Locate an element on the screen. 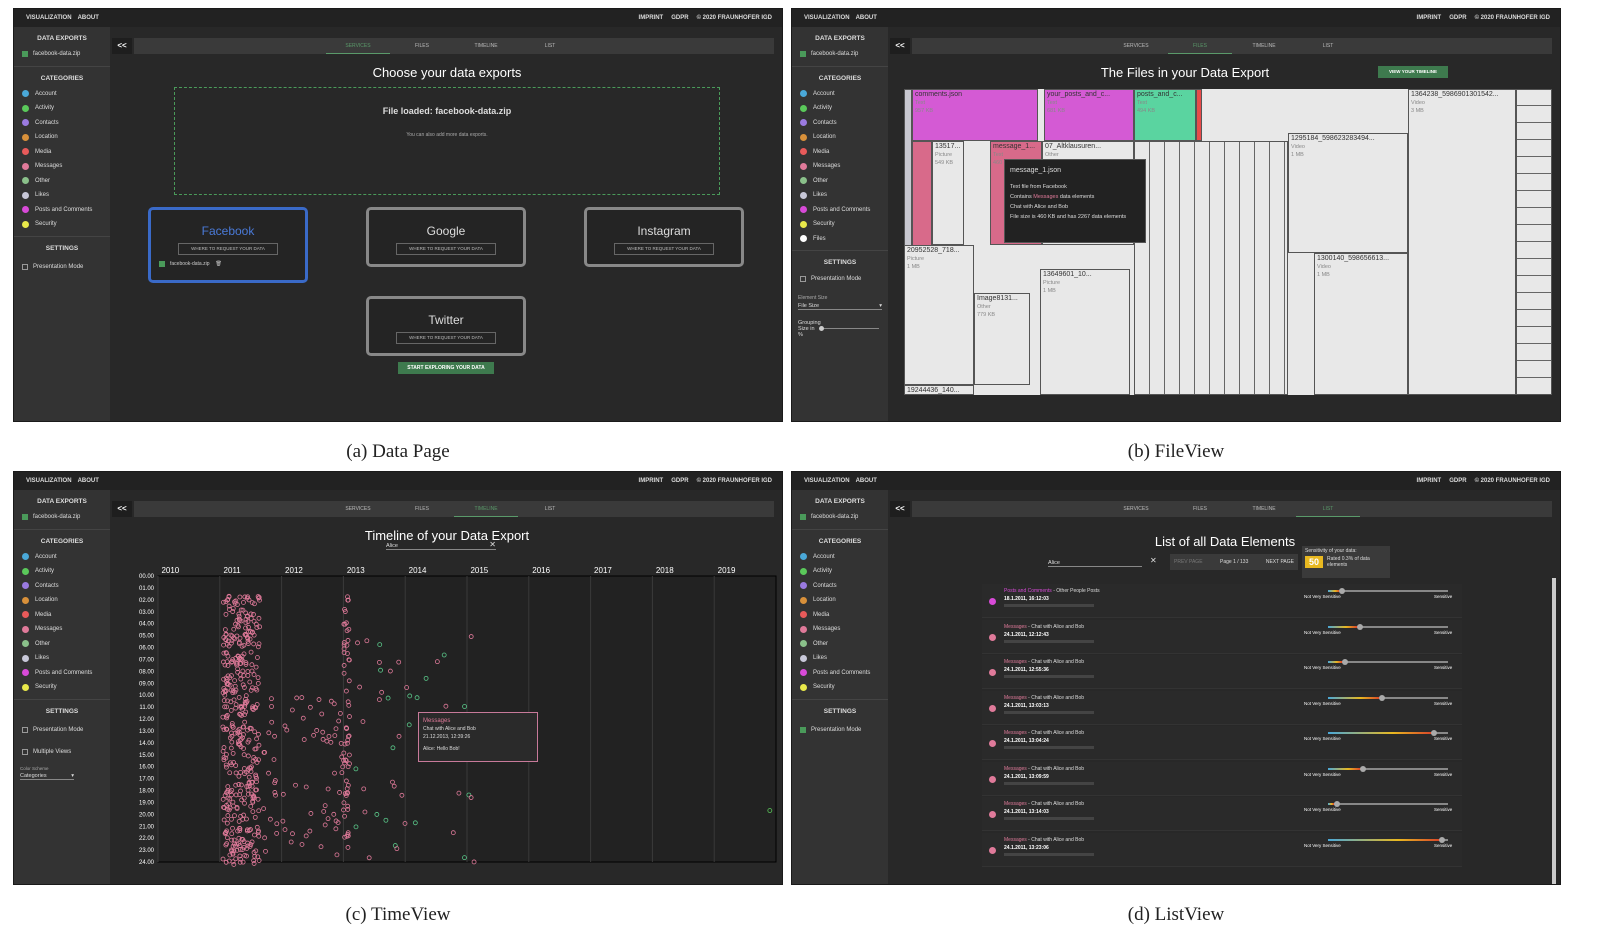  filter-input: Alice ✕ is located at coordinates (441, 545).